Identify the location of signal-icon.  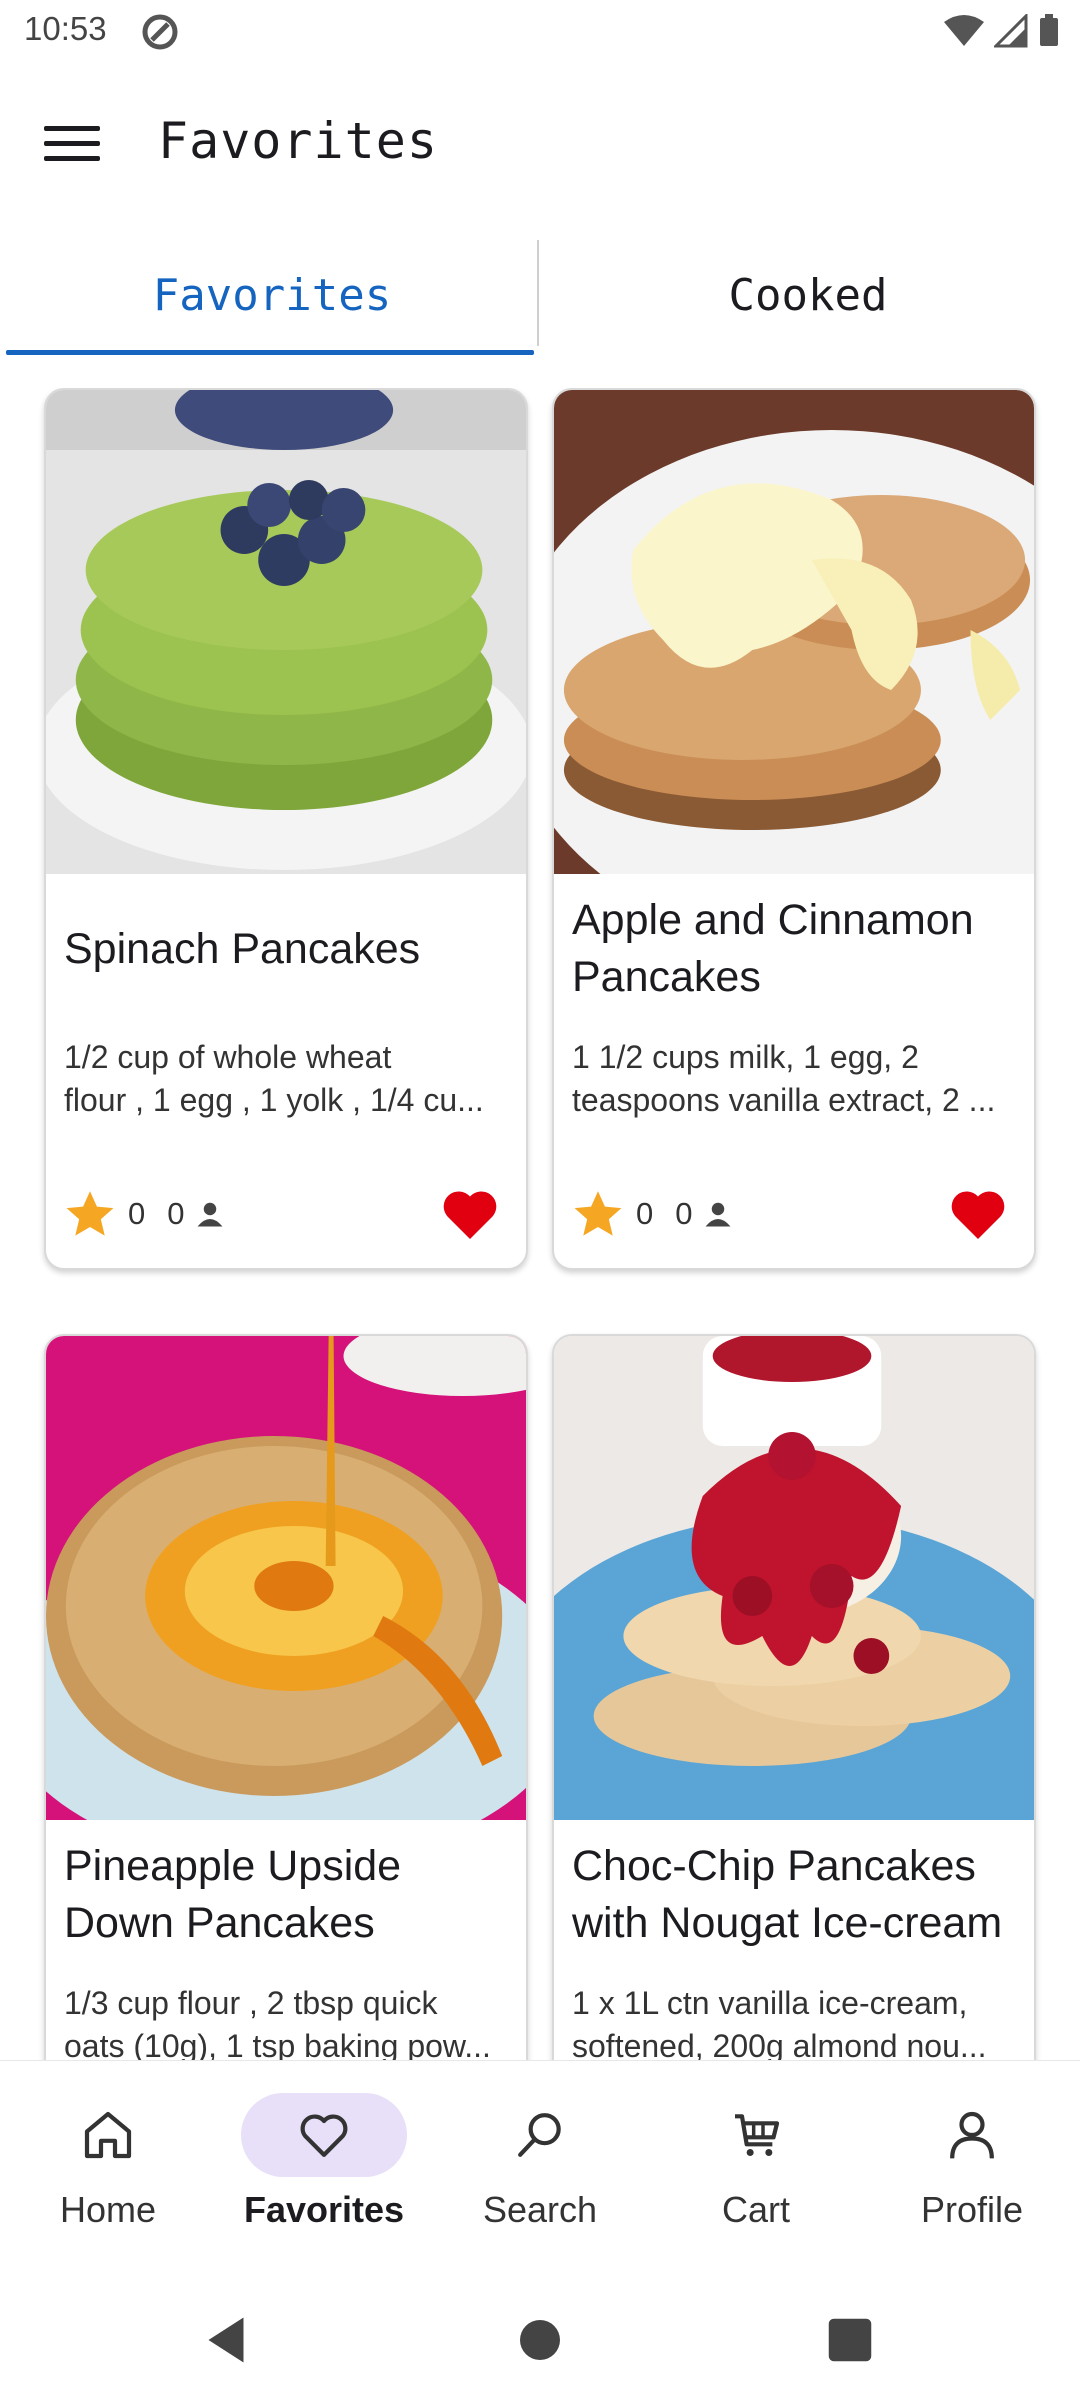
(1011, 31).